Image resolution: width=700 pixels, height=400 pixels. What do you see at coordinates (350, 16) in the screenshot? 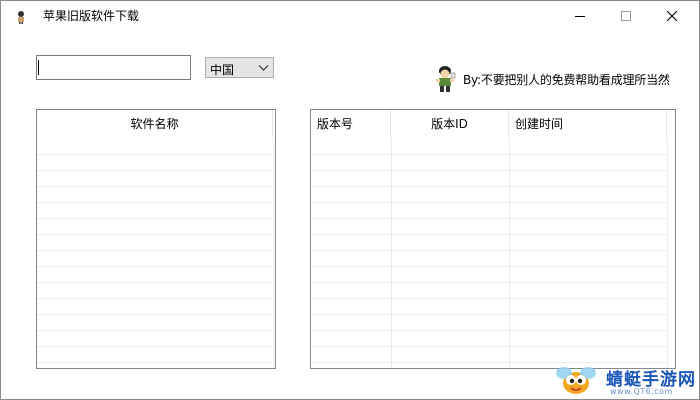
I see `title-bar: 苹果旧版软件下载` at bounding box center [350, 16].